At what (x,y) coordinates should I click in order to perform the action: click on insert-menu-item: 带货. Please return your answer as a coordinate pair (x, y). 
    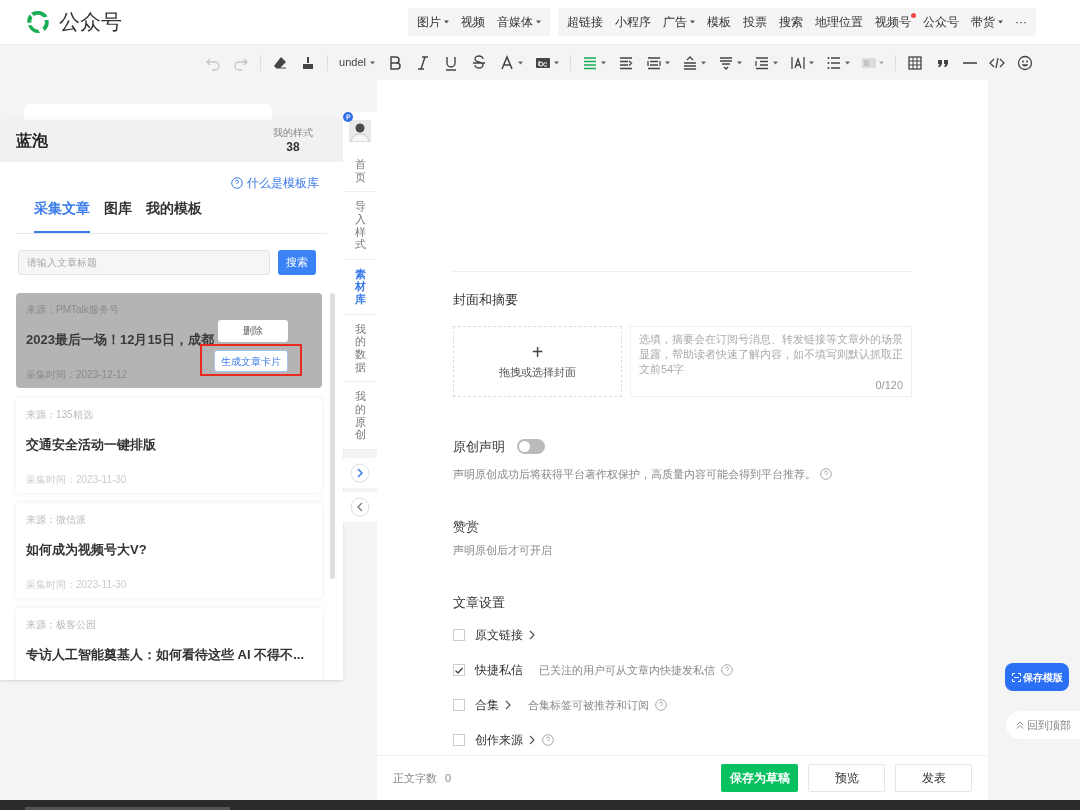
    Looking at the image, I should click on (987, 22).